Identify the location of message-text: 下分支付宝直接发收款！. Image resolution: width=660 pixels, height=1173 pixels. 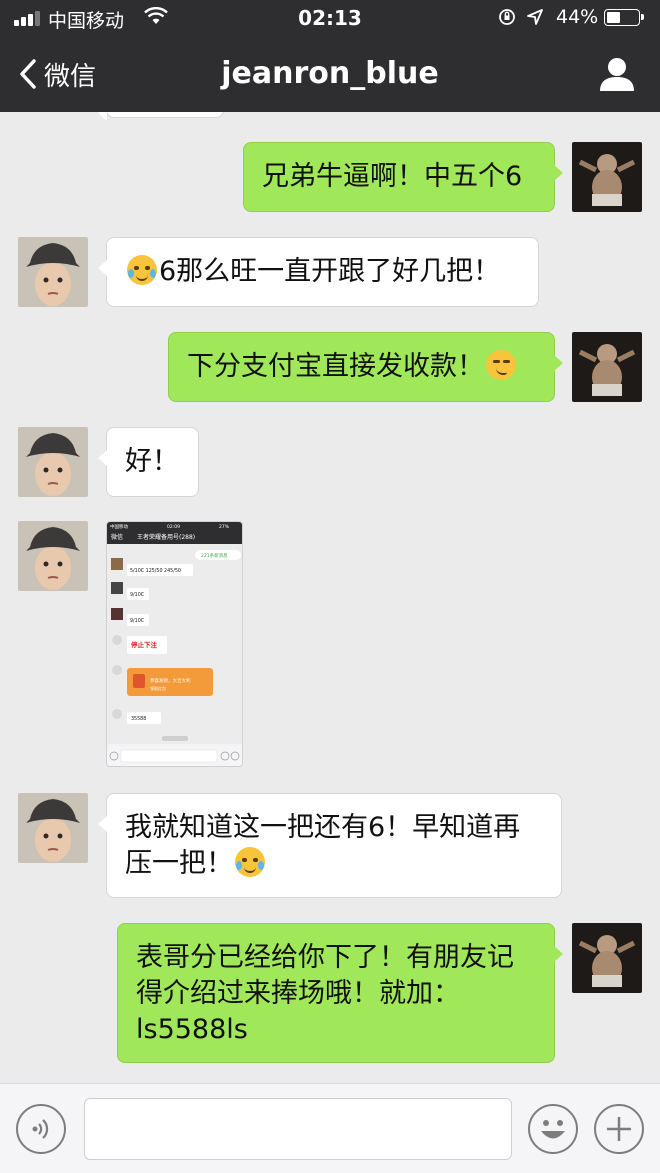
(335, 366).